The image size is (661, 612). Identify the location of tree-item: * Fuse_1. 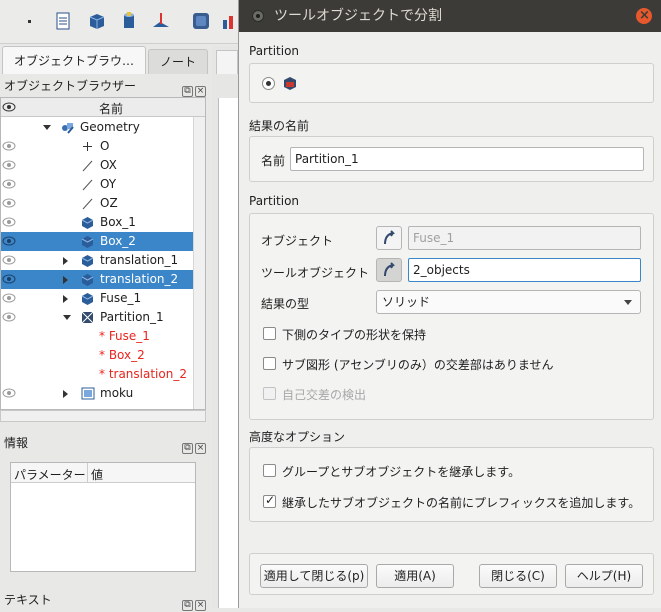
(99, 336).